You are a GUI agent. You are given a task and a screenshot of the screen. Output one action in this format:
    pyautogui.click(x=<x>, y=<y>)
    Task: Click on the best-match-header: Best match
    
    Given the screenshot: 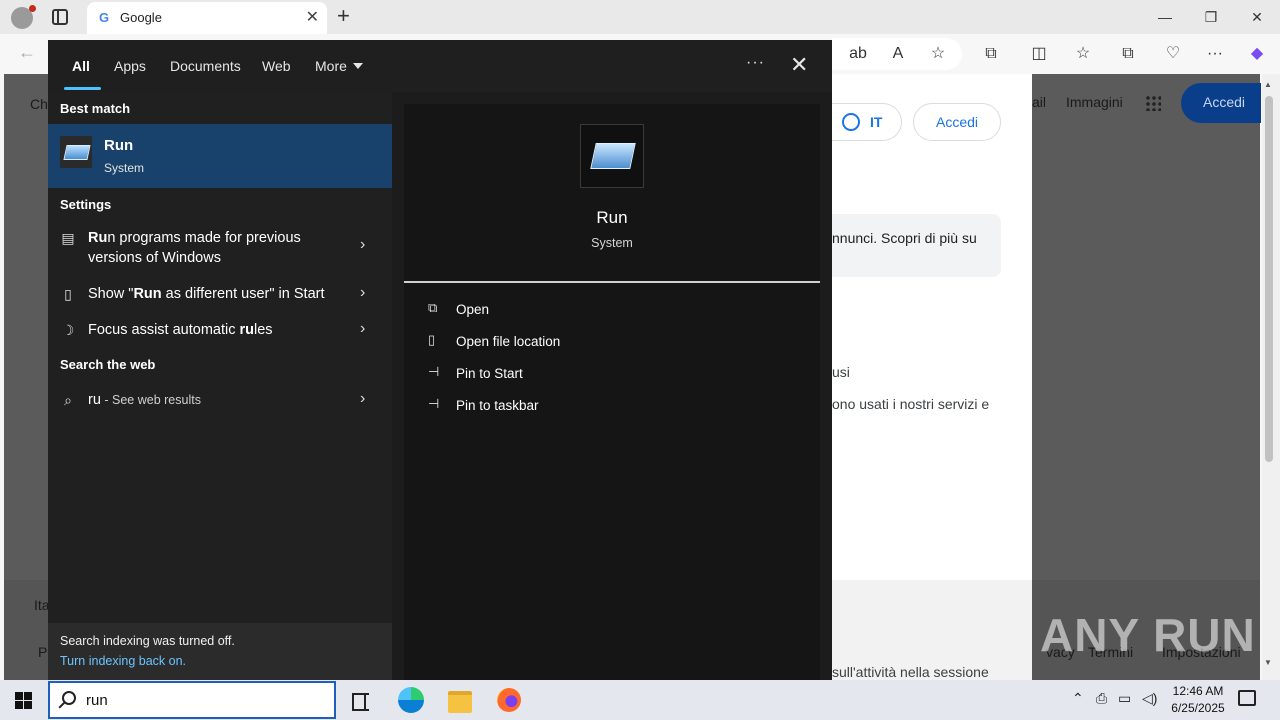 What is the action you would take?
    pyautogui.click(x=95, y=108)
    